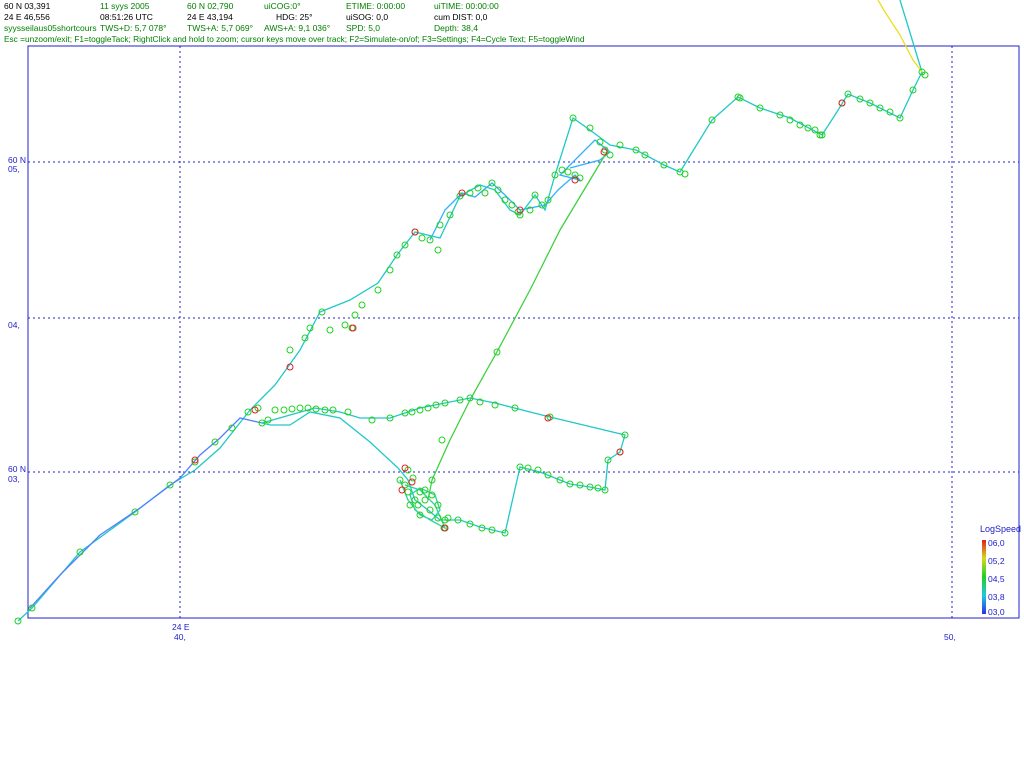 The height and width of the screenshot is (768, 1024). What do you see at coordinates (996, 612) in the screenshot?
I see `legend-value: 03,0` at bounding box center [996, 612].